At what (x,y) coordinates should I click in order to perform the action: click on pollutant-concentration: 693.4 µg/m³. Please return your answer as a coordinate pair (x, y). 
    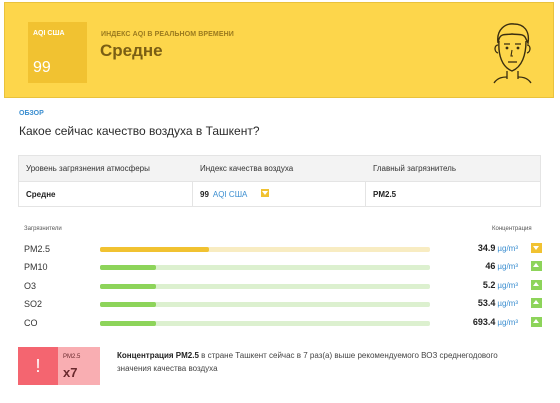
    Looking at the image, I should click on (495, 322).